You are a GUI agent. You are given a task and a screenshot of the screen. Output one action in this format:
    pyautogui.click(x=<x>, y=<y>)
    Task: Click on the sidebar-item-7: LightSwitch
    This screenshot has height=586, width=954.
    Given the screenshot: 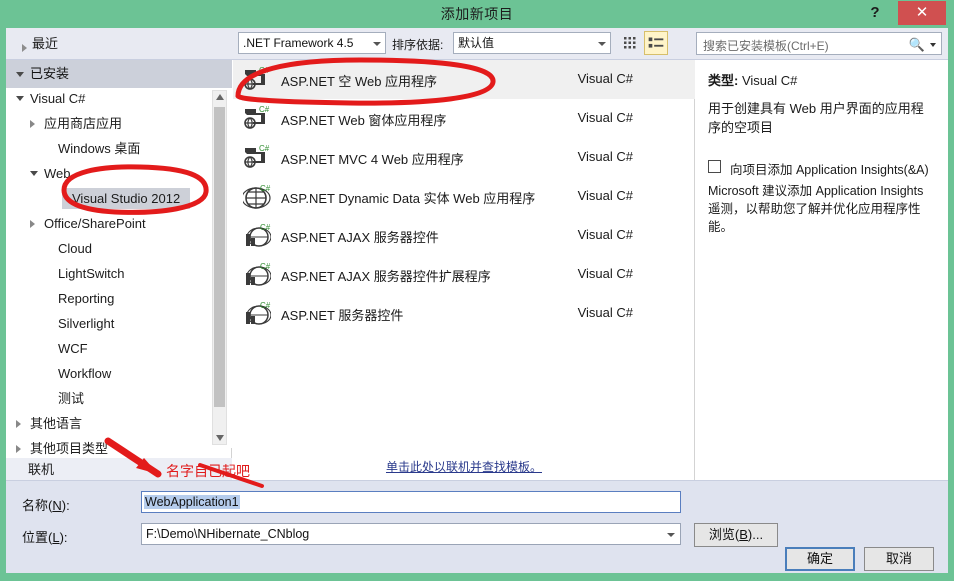 What is the action you would take?
    pyautogui.click(x=106, y=273)
    